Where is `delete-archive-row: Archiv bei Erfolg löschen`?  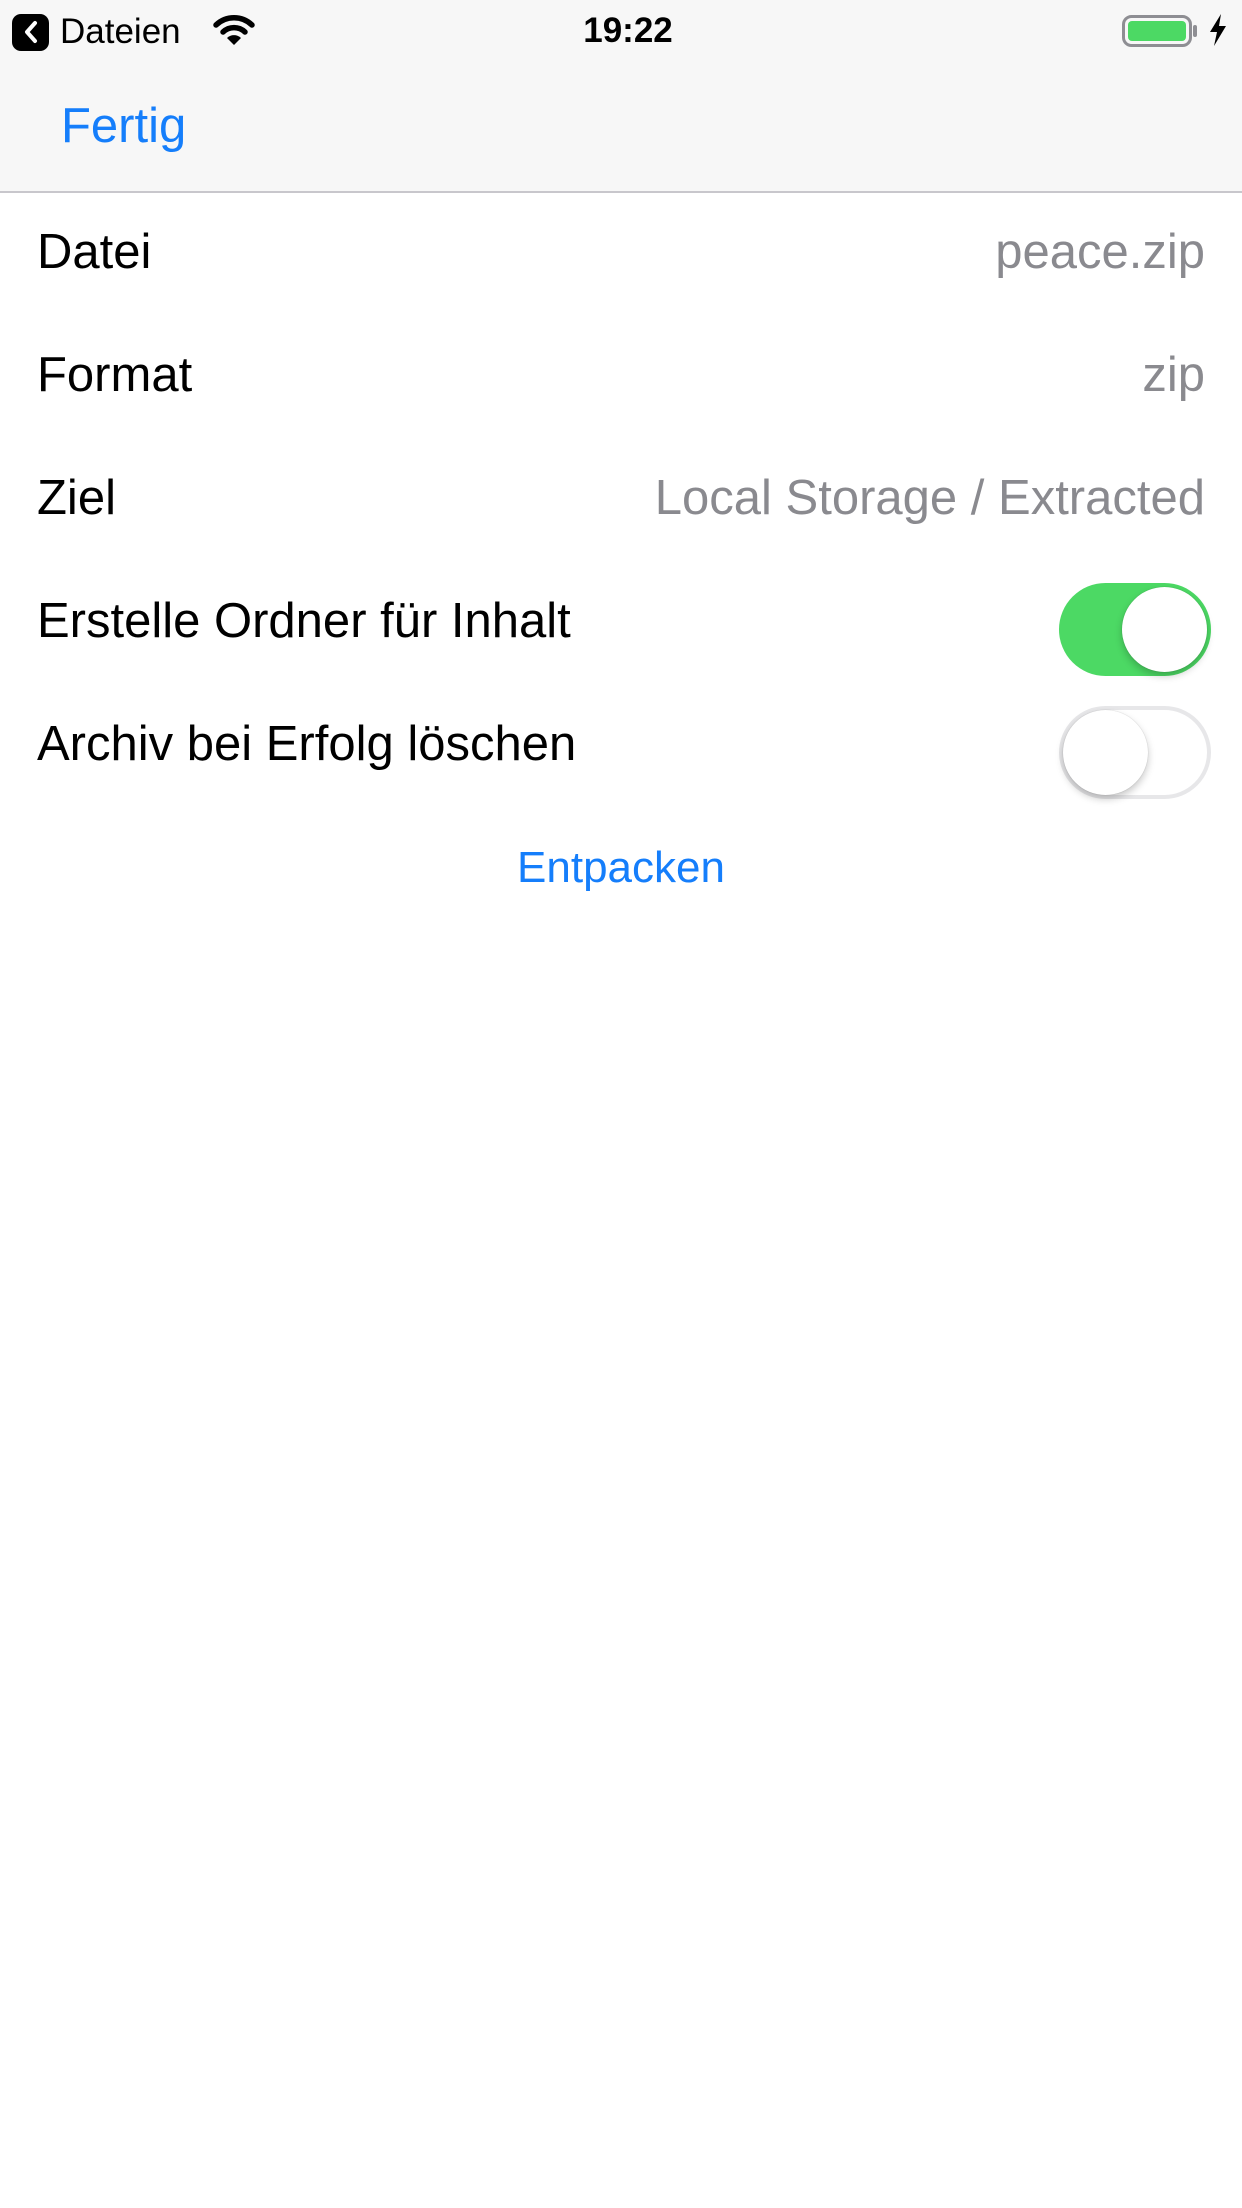 delete-archive-row: Archiv bei Erfolg löschen is located at coordinates (621, 744).